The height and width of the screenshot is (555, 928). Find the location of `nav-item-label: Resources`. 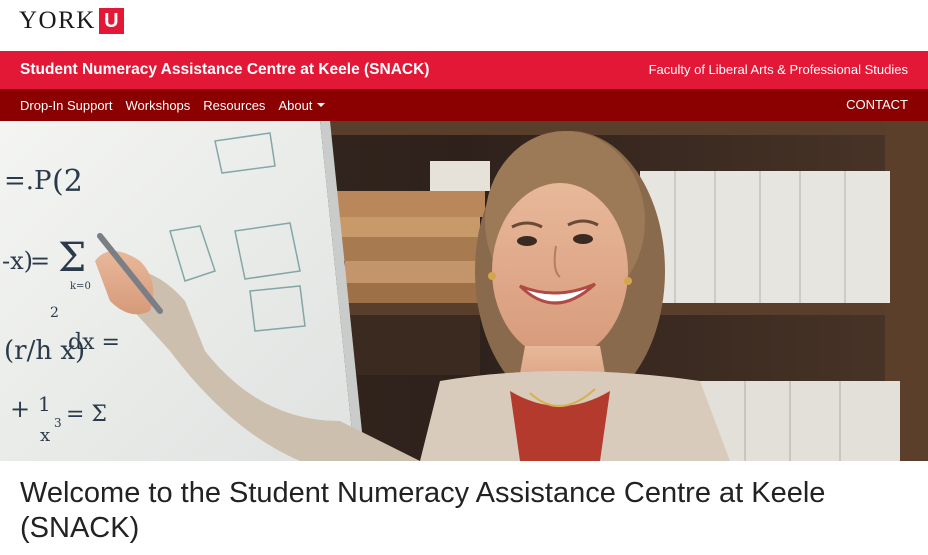

nav-item-label: Resources is located at coordinates (234, 105).